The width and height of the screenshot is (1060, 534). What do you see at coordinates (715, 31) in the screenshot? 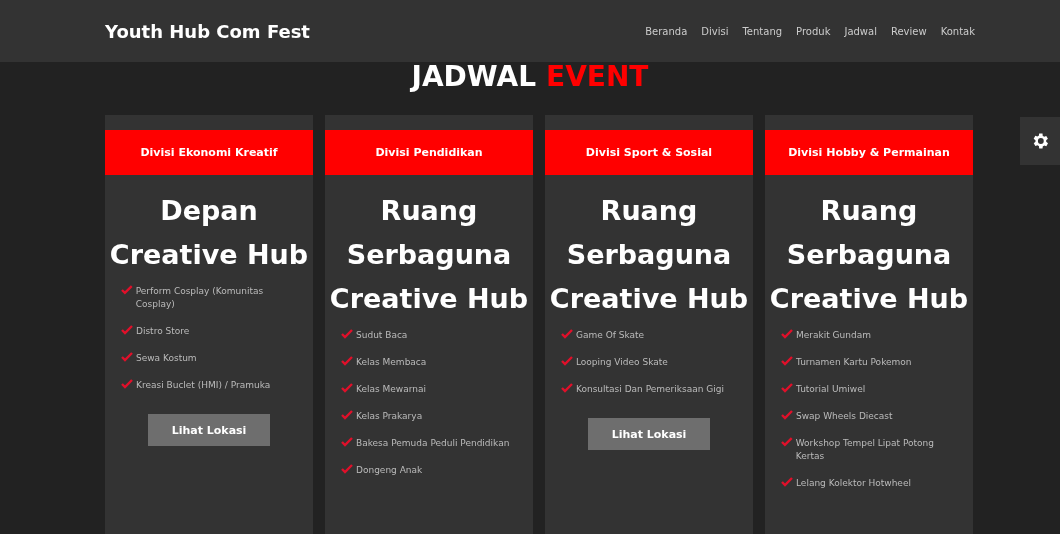
I see `nav-link: Divisi` at bounding box center [715, 31].